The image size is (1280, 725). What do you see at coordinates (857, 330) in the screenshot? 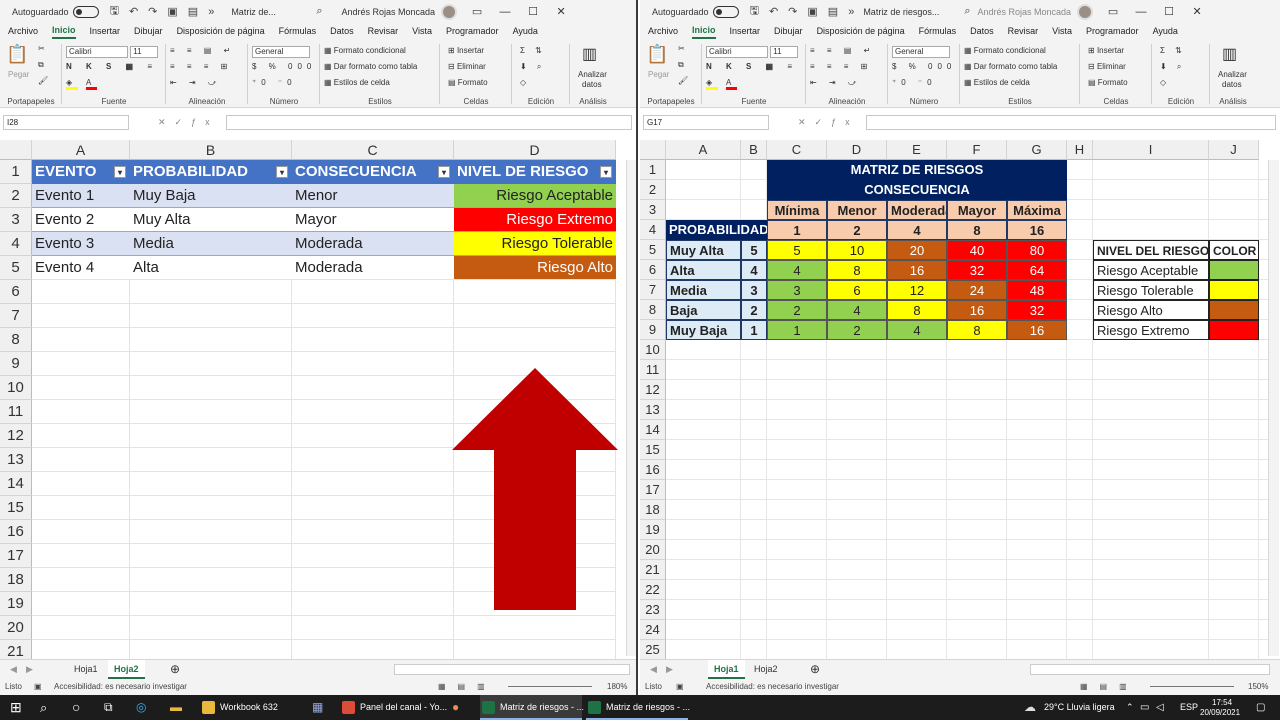
I see `risk-score-cell: 2` at bounding box center [857, 330].